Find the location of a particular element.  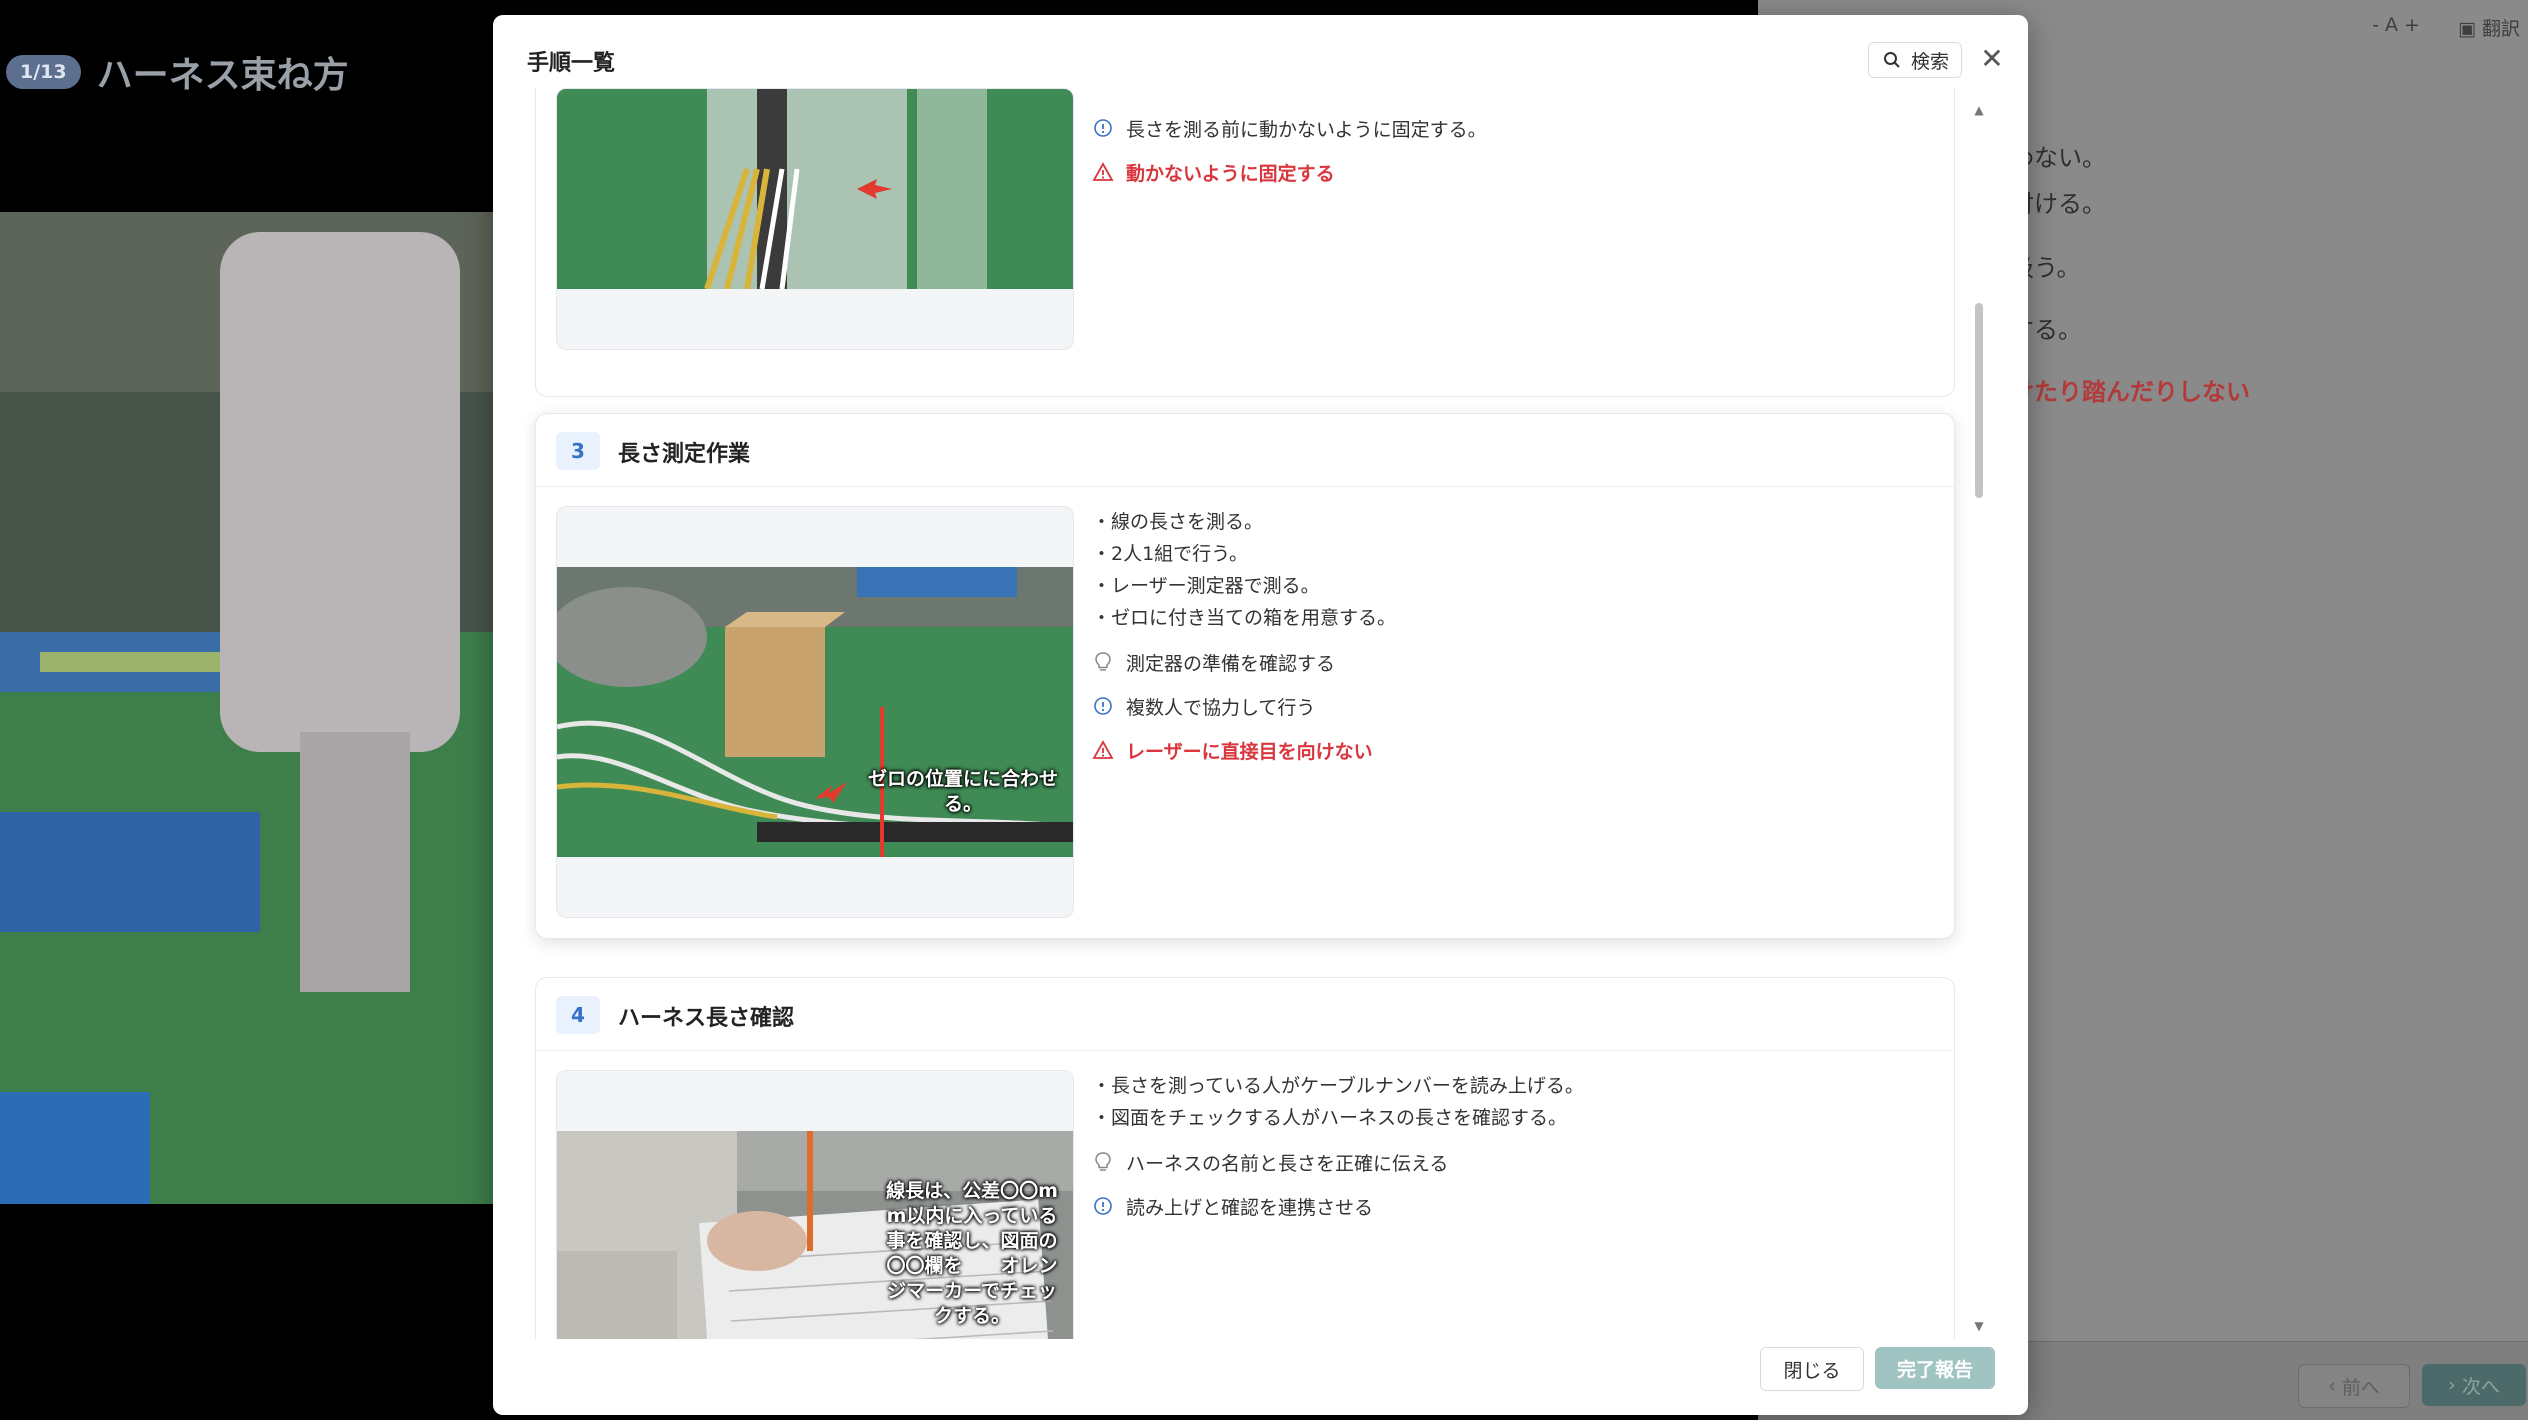

page-header: 1/13 ハーネス束ね方 is located at coordinates (177, 72).